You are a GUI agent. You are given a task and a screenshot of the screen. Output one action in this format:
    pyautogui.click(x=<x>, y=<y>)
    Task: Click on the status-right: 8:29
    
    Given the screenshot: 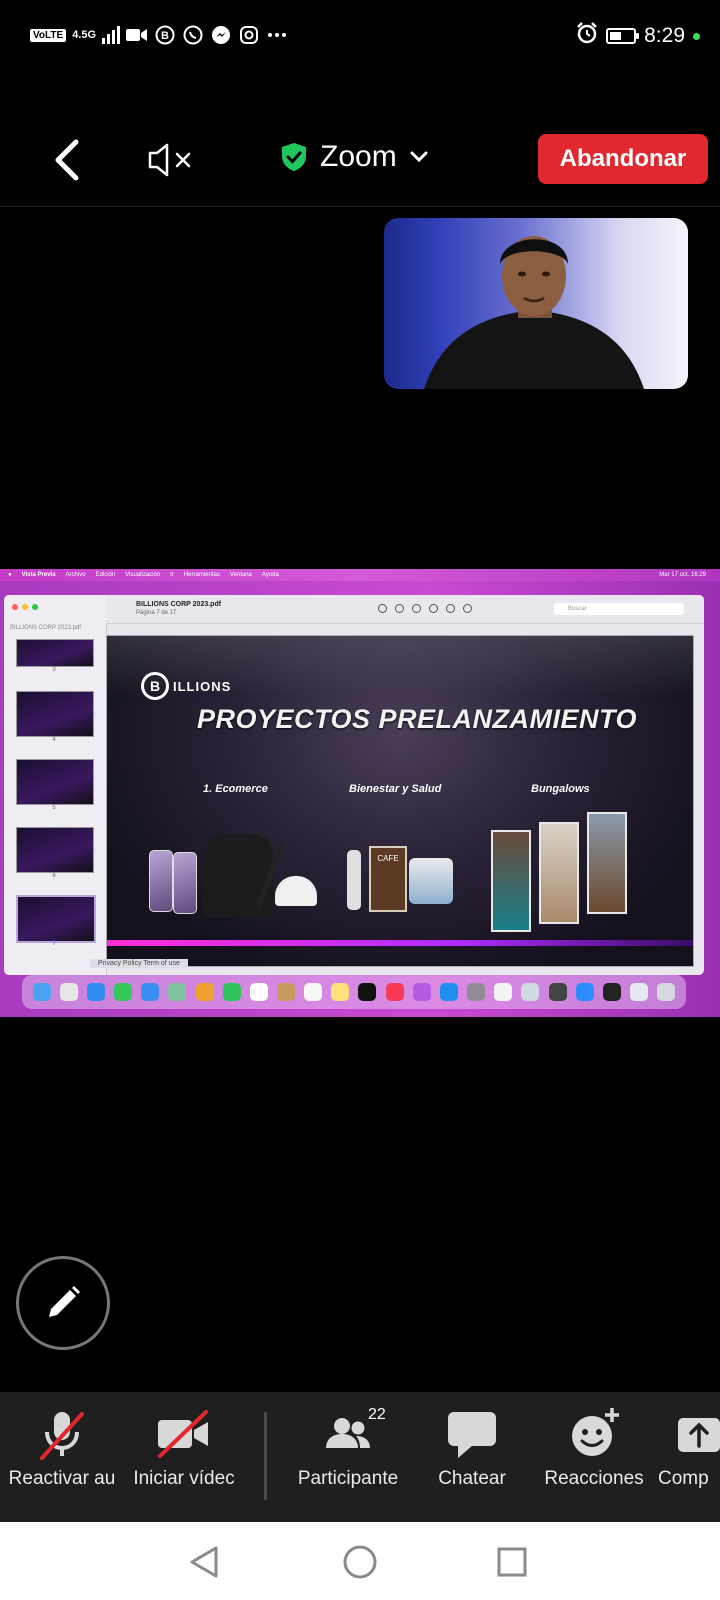 What is the action you would take?
    pyautogui.click(x=638, y=36)
    